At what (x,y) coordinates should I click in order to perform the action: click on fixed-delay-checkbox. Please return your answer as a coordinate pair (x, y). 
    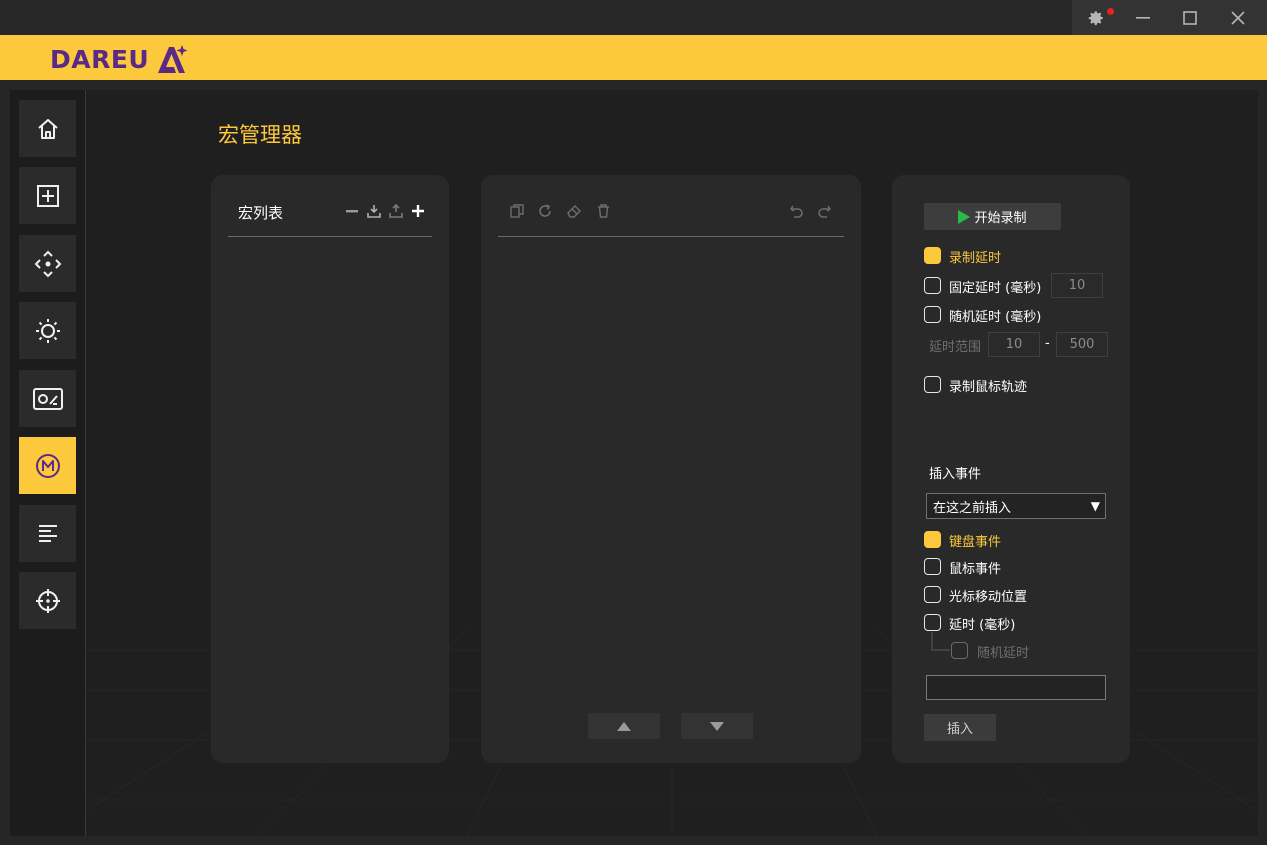
    Looking at the image, I should click on (932, 285).